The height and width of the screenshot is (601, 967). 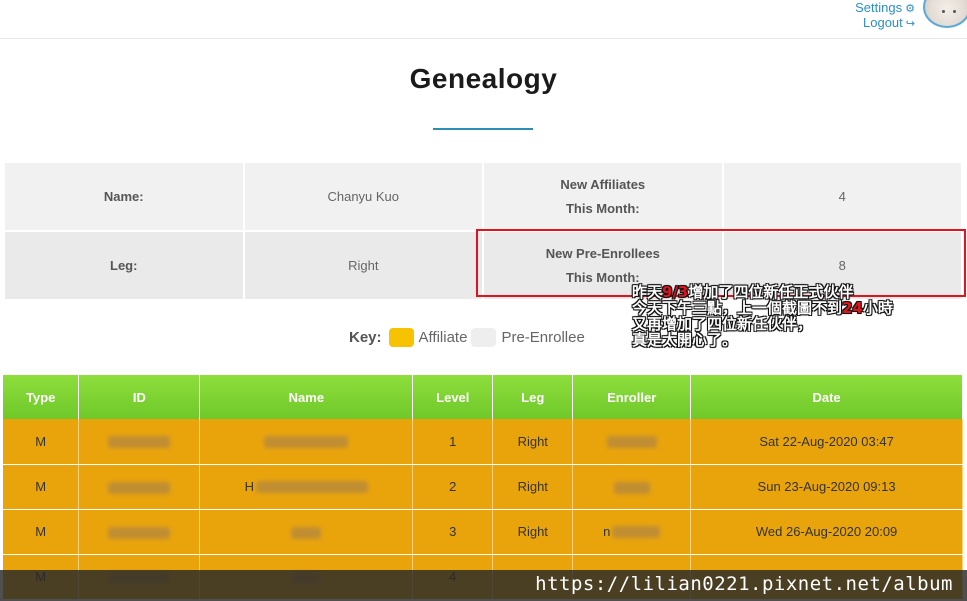 What do you see at coordinates (41, 397) in the screenshot?
I see `column-header-type: Type` at bounding box center [41, 397].